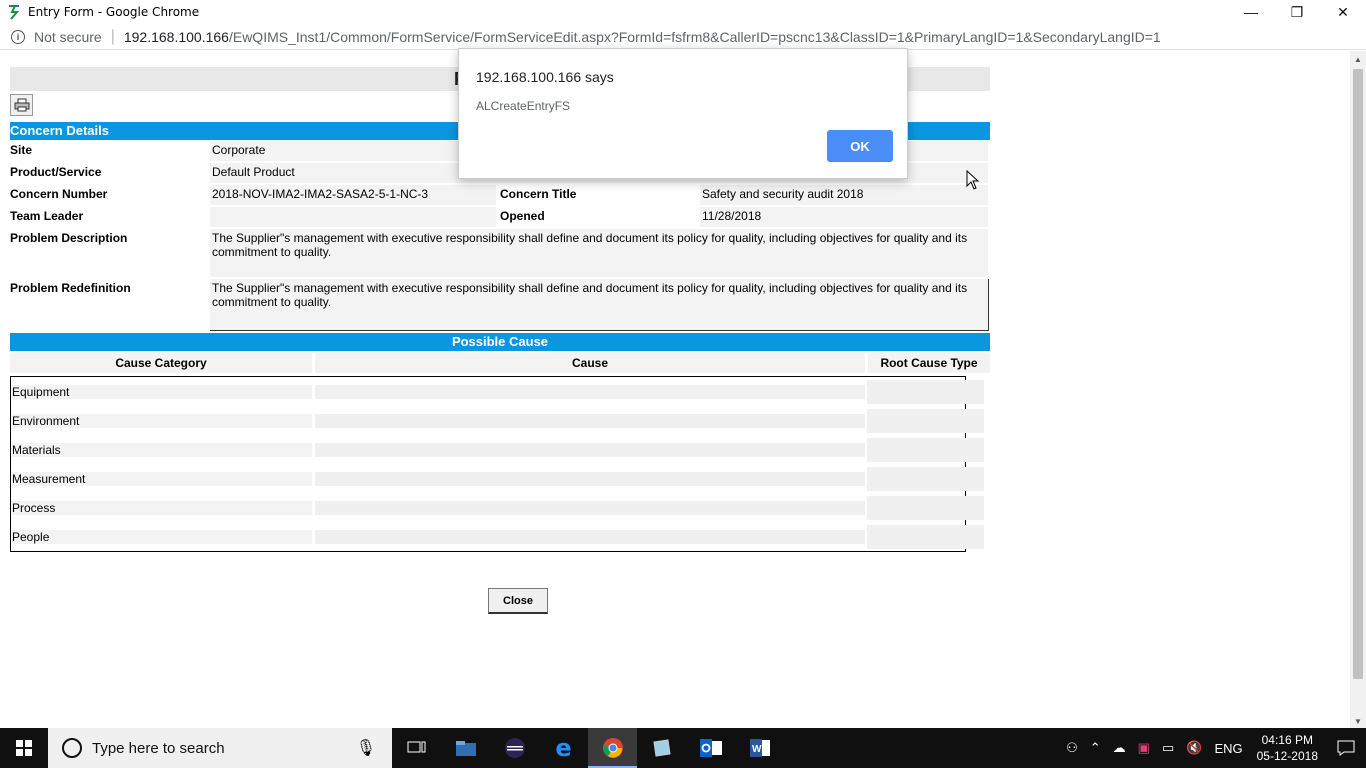  I want to click on cortana-icon, so click(72, 748).